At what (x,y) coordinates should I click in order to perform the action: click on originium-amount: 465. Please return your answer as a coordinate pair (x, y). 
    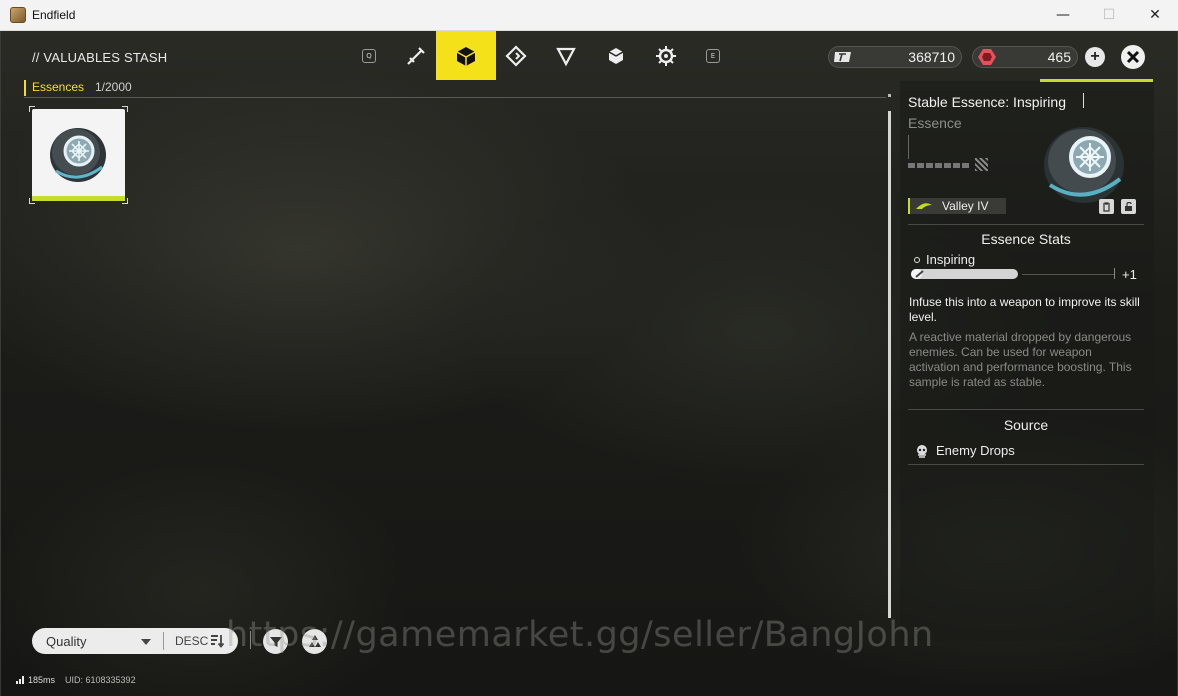
    Looking at the image, I should click on (1059, 57).